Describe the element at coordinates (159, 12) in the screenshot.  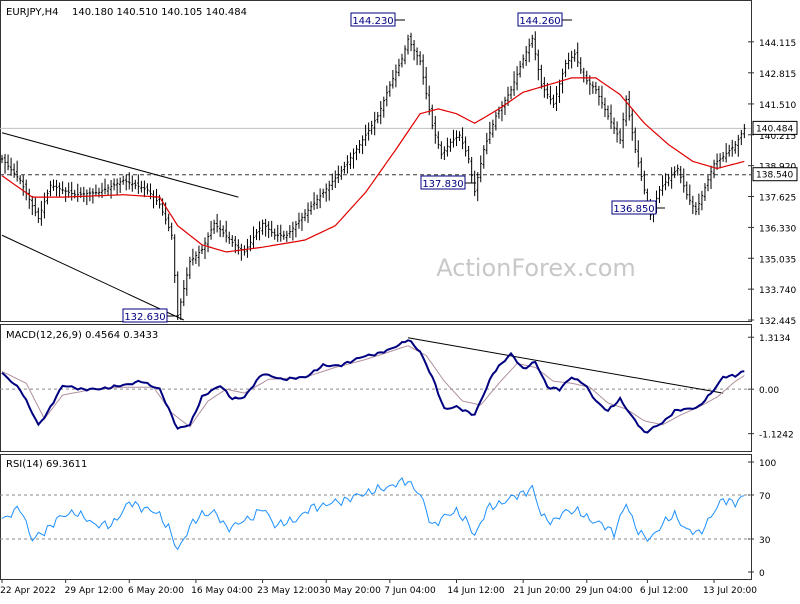
I see `price-ohlc: 140.180 140.510 140.105 140.484` at that location.